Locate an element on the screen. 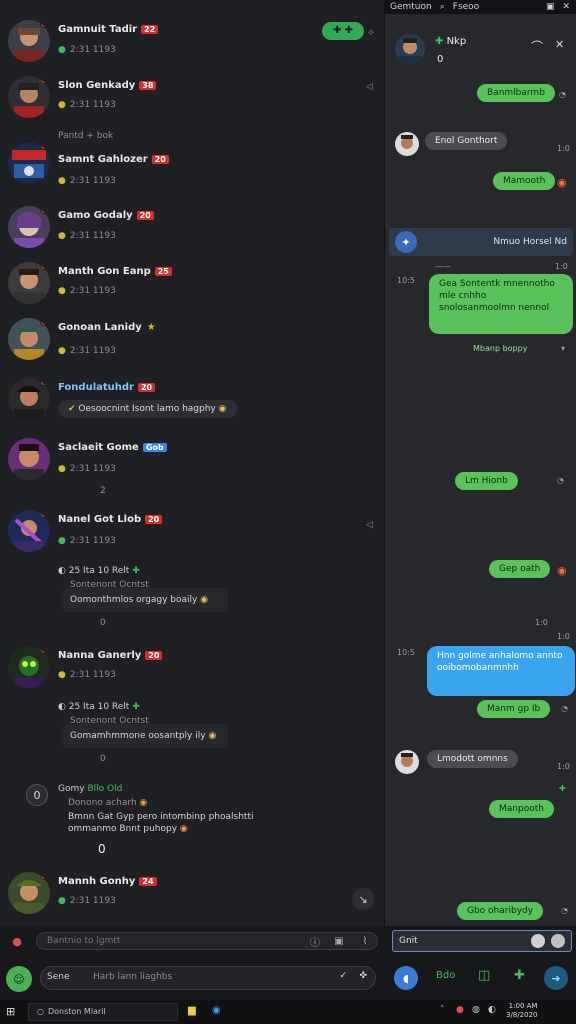 The height and width of the screenshot is (1024, 576). message-bubble-outgoing: Manpooth is located at coordinates (521, 809).